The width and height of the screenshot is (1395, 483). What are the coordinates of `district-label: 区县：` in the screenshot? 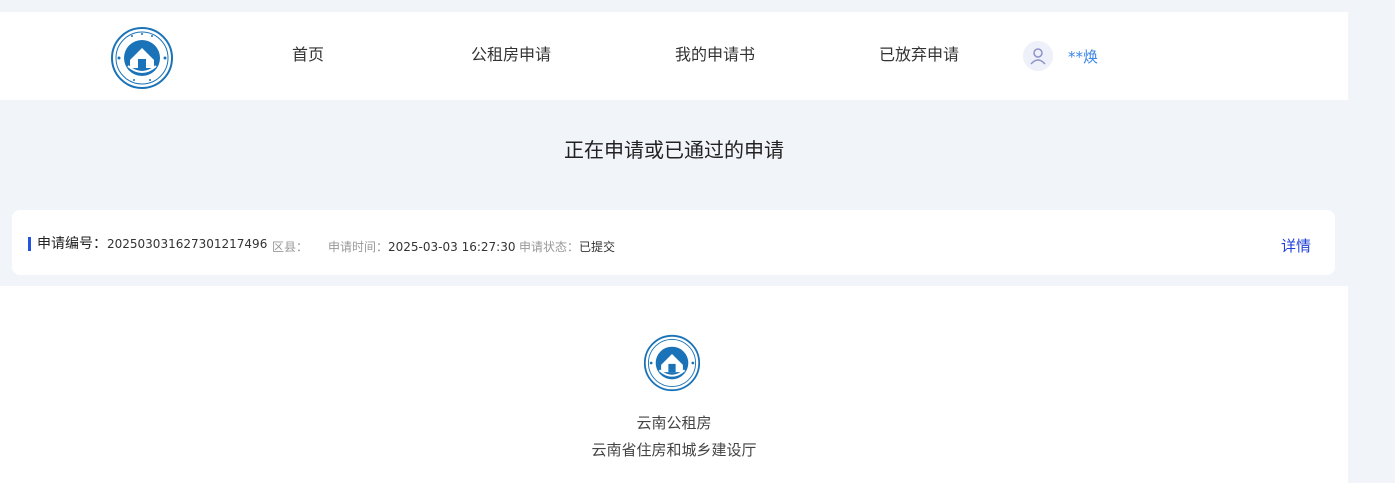 It's located at (290, 247).